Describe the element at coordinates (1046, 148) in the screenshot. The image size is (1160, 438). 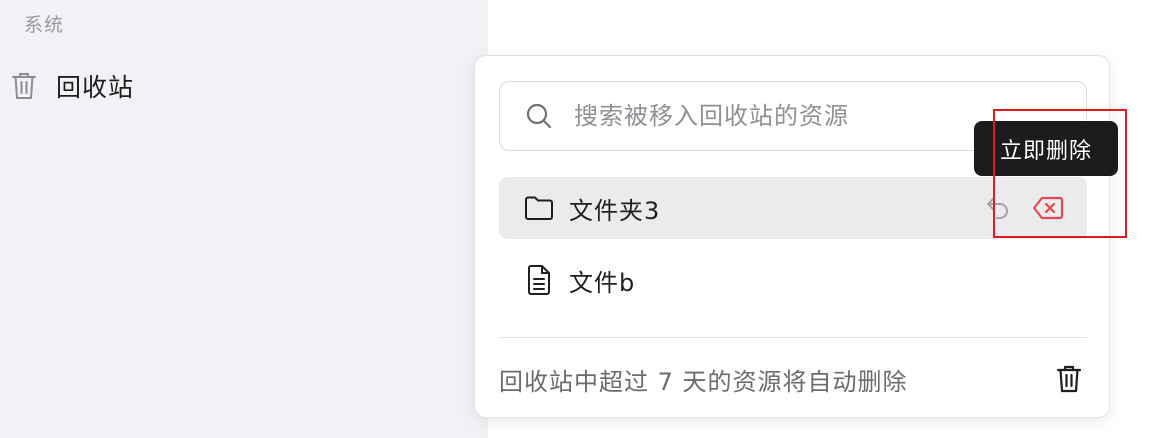
I see `delete-tooltip: 立即删除` at that location.